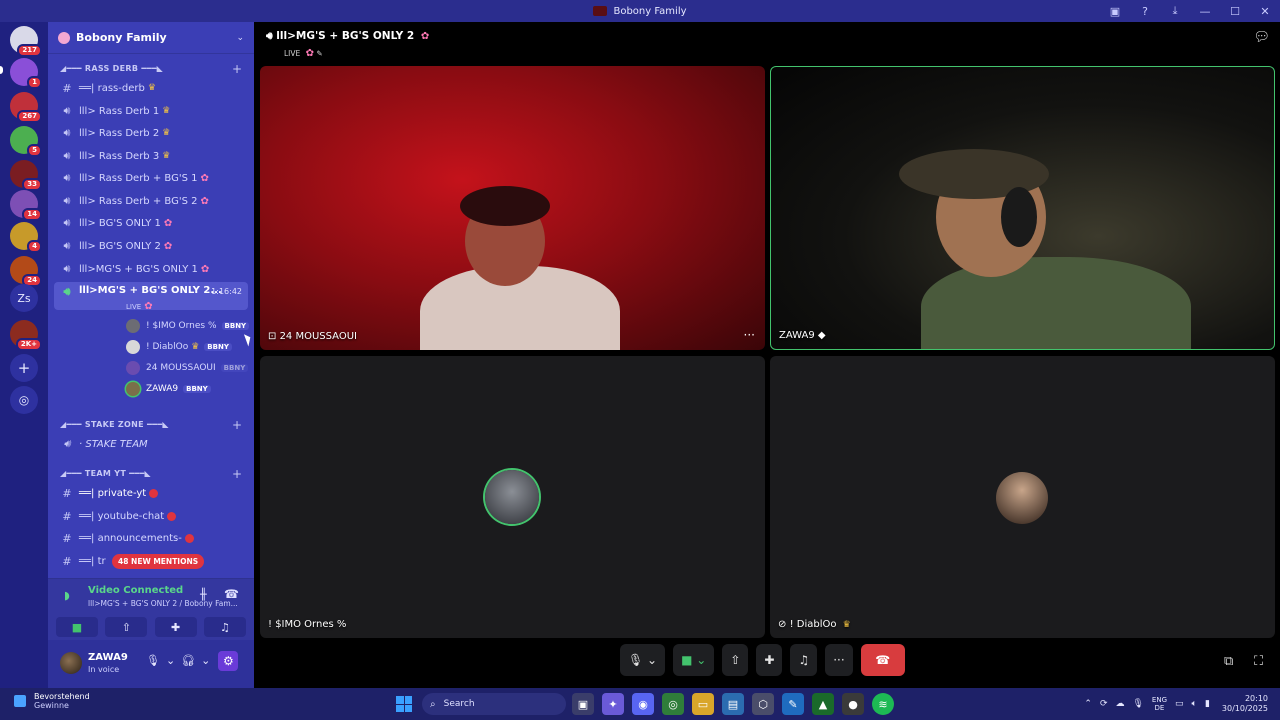 Image resolution: width=1280 pixels, height=720 pixels. What do you see at coordinates (228, 661) in the screenshot?
I see `gear-icon: ⚙` at bounding box center [228, 661].